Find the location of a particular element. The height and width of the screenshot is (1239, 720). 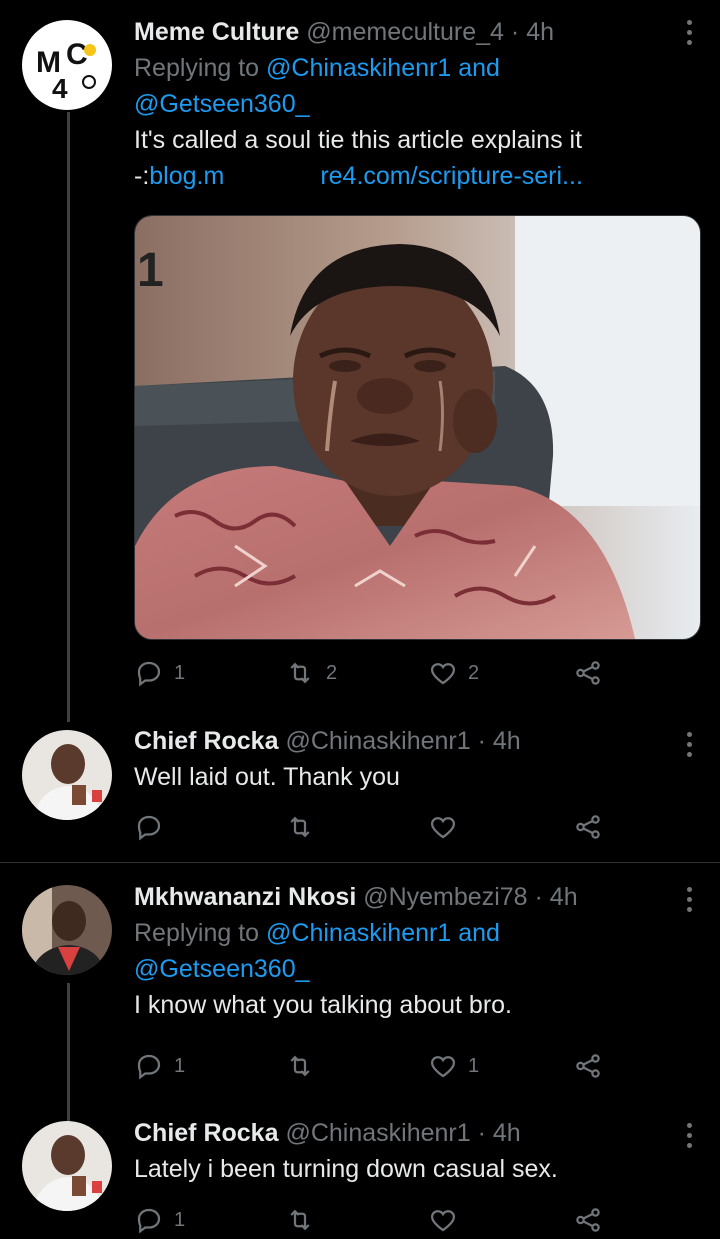

retweet-button: 2 is located at coordinates (310, 673).